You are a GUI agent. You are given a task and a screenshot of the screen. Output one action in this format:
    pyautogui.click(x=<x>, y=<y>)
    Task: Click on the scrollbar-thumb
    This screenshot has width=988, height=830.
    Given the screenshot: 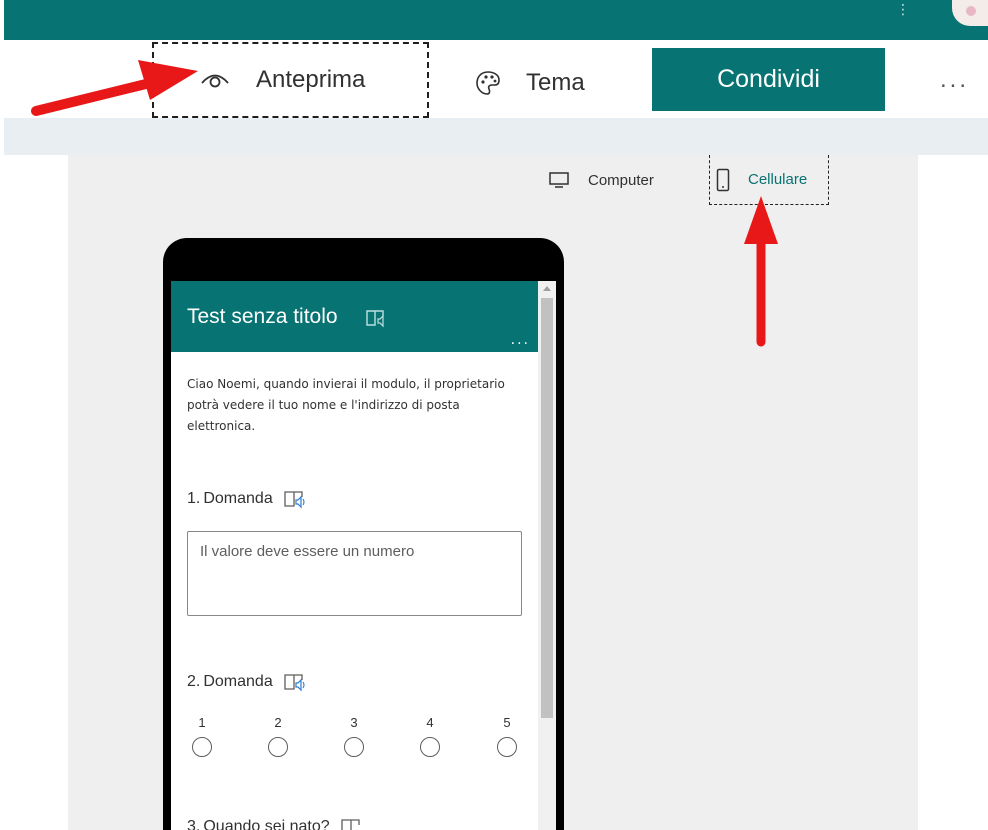 What is the action you would take?
    pyautogui.click(x=547, y=508)
    